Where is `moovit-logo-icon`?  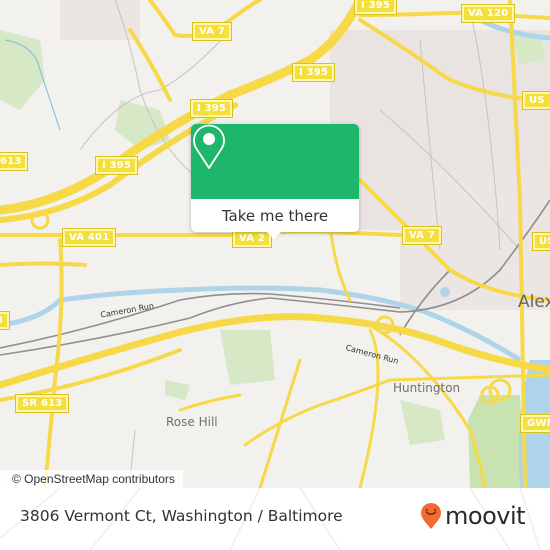
moovit-logo-icon is located at coordinates (431, 516).